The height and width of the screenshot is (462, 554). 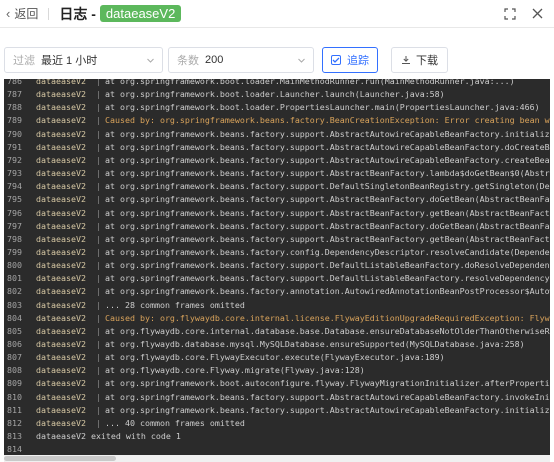 What do you see at coordinates (14, 357) in the screenshot?
I see `line-number: 807` at bounding box center [14, 357].